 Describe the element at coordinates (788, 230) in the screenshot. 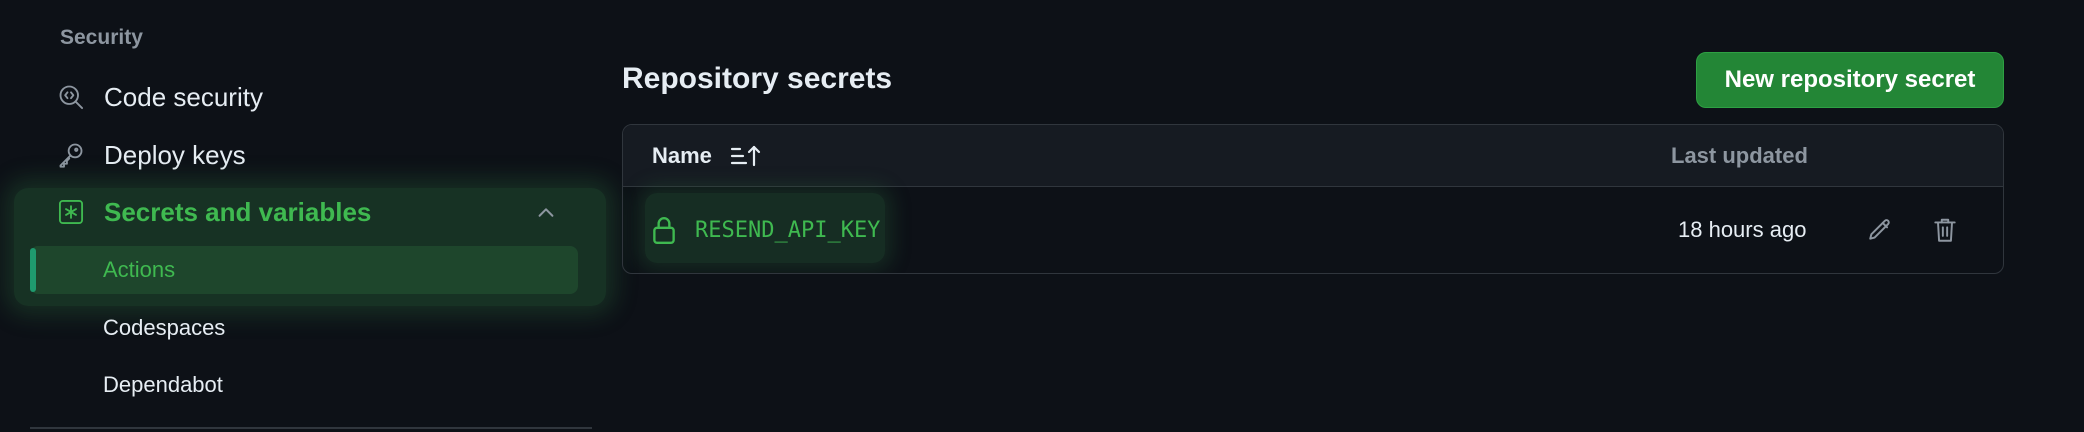

I see `secret-name: RESEND_API_KEY` at that location.